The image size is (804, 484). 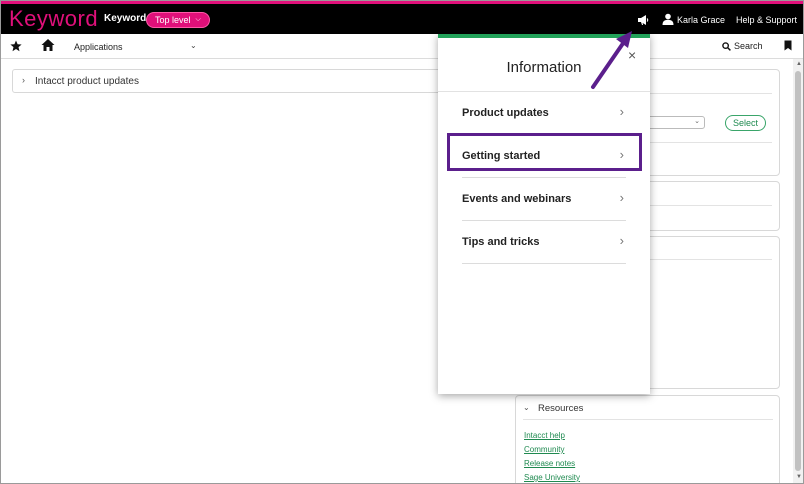 I want to click on annotation-arrow-icon, so click(x=611, y=60).